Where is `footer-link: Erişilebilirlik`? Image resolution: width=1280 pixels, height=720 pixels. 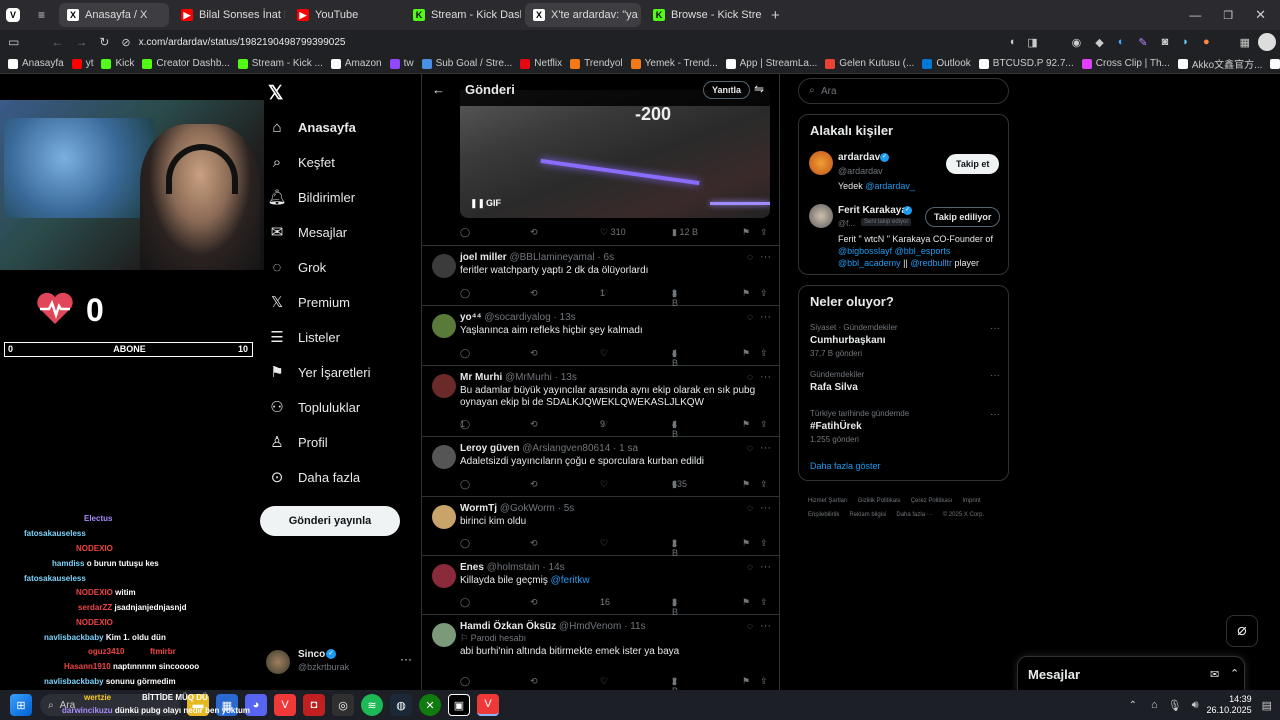 footer-link: Erişilebilirlik is located at coordinates (823, 515).